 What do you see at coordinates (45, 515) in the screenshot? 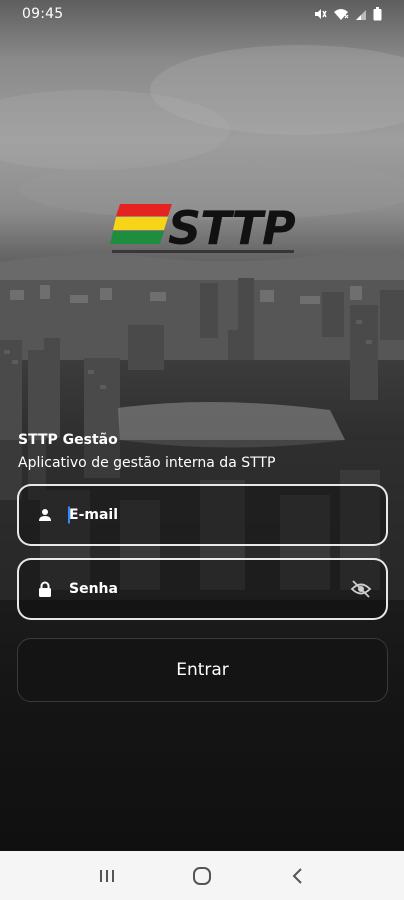
I see `person-icon` at bounding box center [45, 515].